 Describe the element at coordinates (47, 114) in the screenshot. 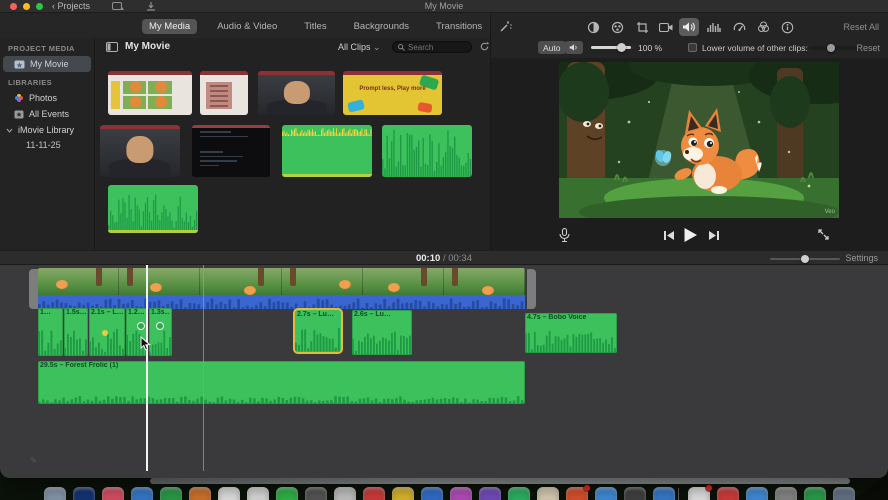

I see `sidebar-item-all-events: All Events` at that location.